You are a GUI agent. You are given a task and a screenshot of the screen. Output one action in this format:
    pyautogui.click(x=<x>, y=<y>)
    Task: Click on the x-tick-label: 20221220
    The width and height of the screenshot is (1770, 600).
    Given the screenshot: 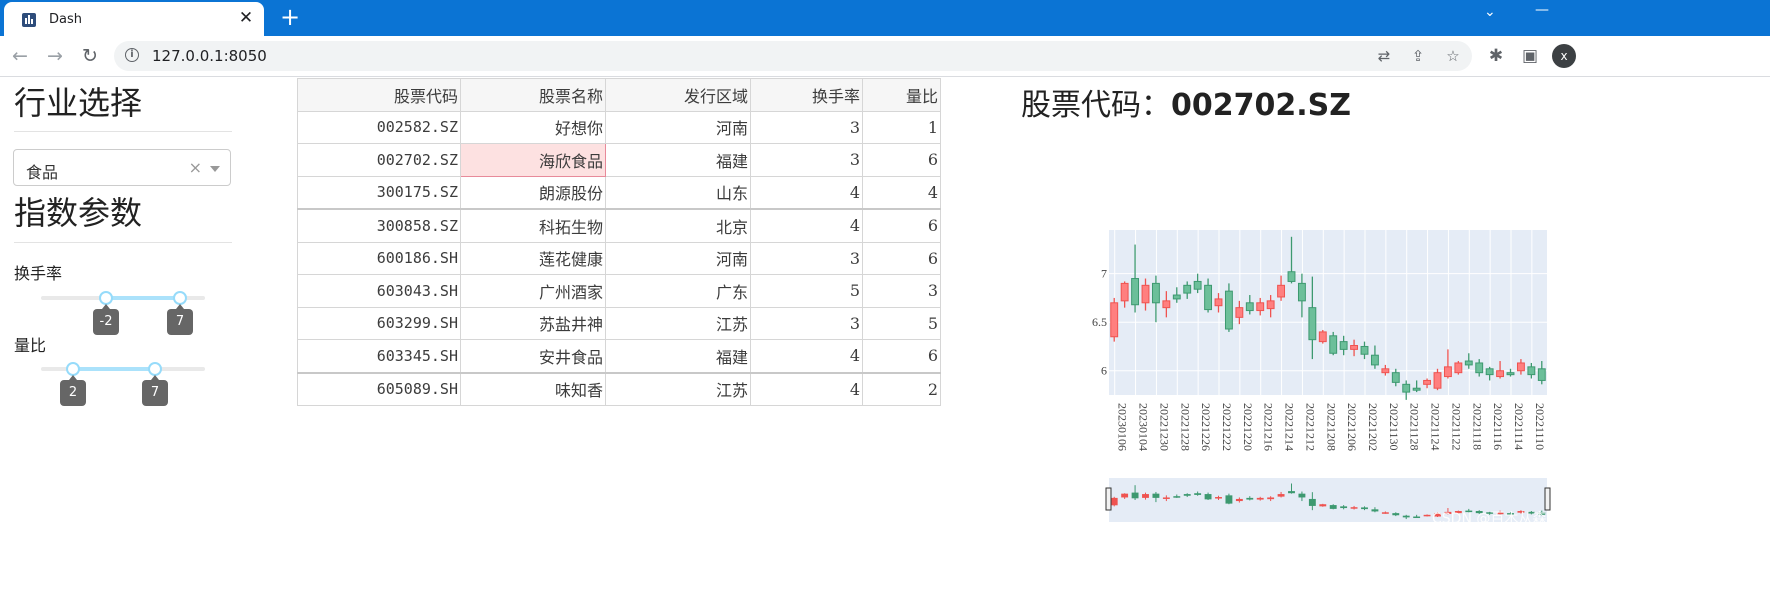 What is the action you would take?
    pyautogui.click(x=1248, y=427)
    